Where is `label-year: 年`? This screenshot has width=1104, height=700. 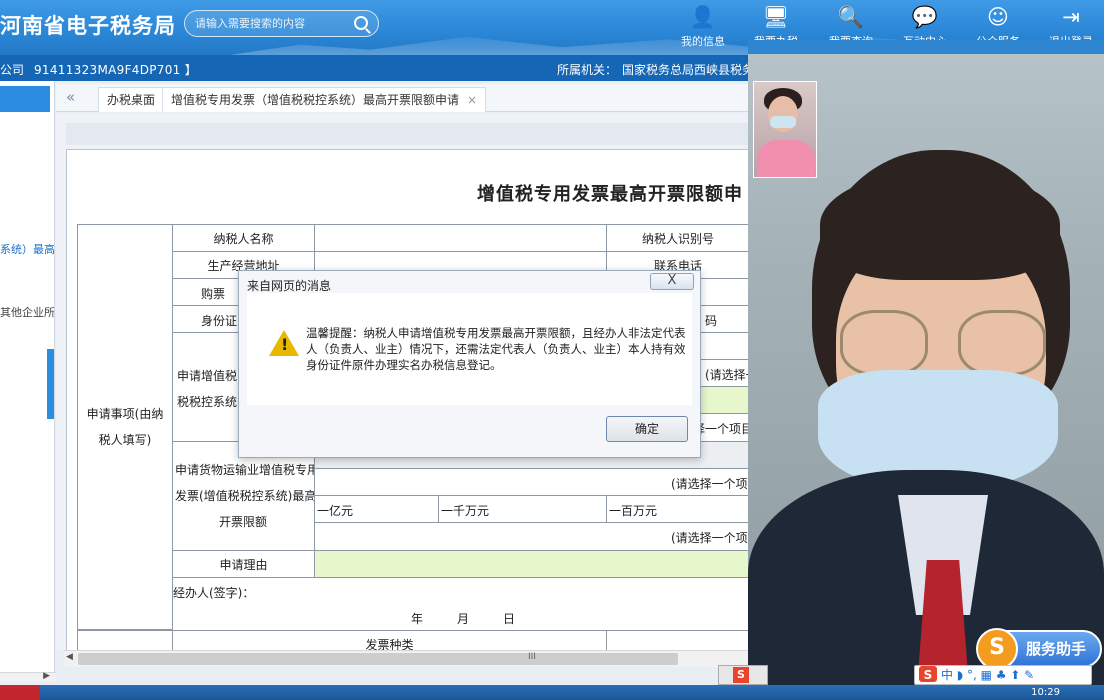
label-year: 年 is located at coordinates (417, 619).